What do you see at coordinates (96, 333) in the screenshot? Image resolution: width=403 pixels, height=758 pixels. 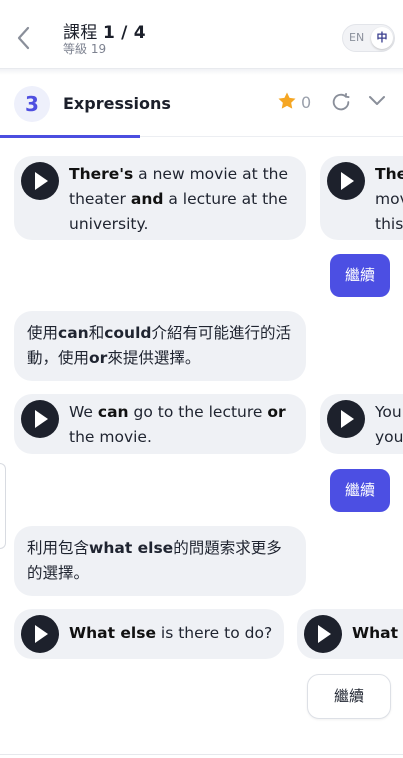 I see `message-segment: 和` at bounding box center [96, 333].